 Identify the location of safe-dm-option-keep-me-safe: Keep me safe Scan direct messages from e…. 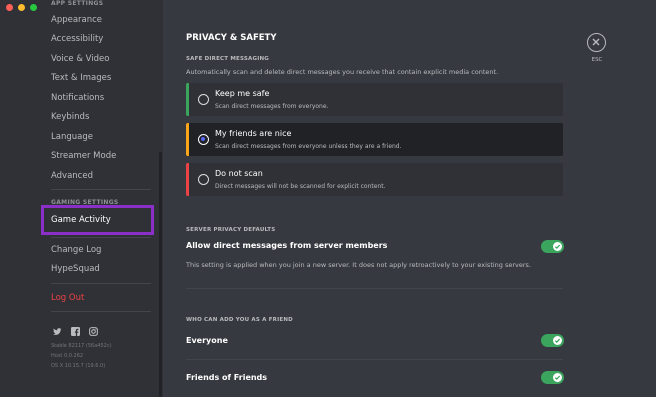
(374, 99).